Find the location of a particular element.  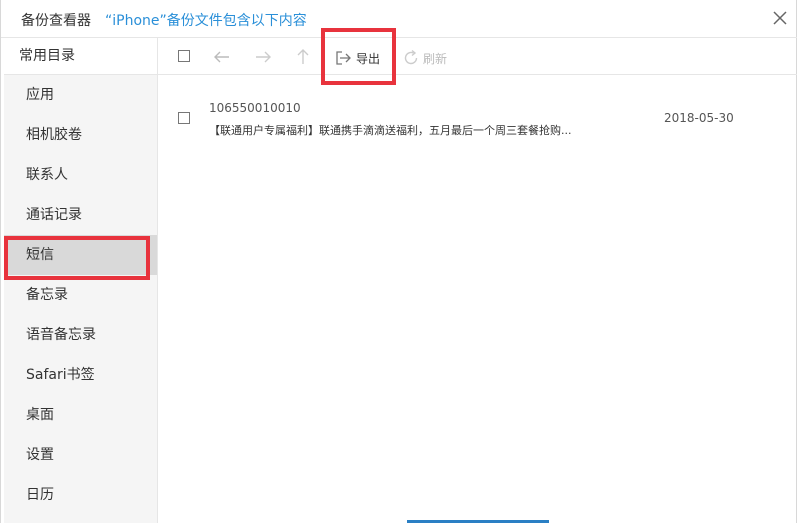

sidebar-item-desktop: 桌面 is located at coordinates (80, 415).